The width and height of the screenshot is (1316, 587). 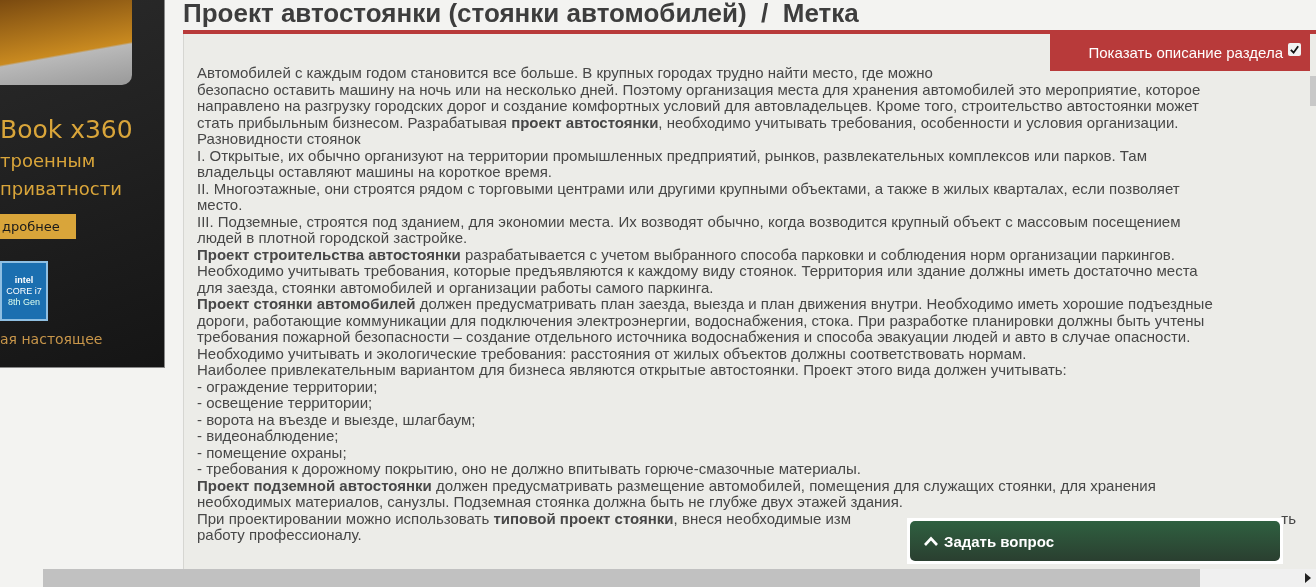 I want to click on text-line: направлено на разгрузку городских дорог и создание комфортных условий для автовладельцев. Кроме того, строительство автостоянки может, so click(x=698, y=106).